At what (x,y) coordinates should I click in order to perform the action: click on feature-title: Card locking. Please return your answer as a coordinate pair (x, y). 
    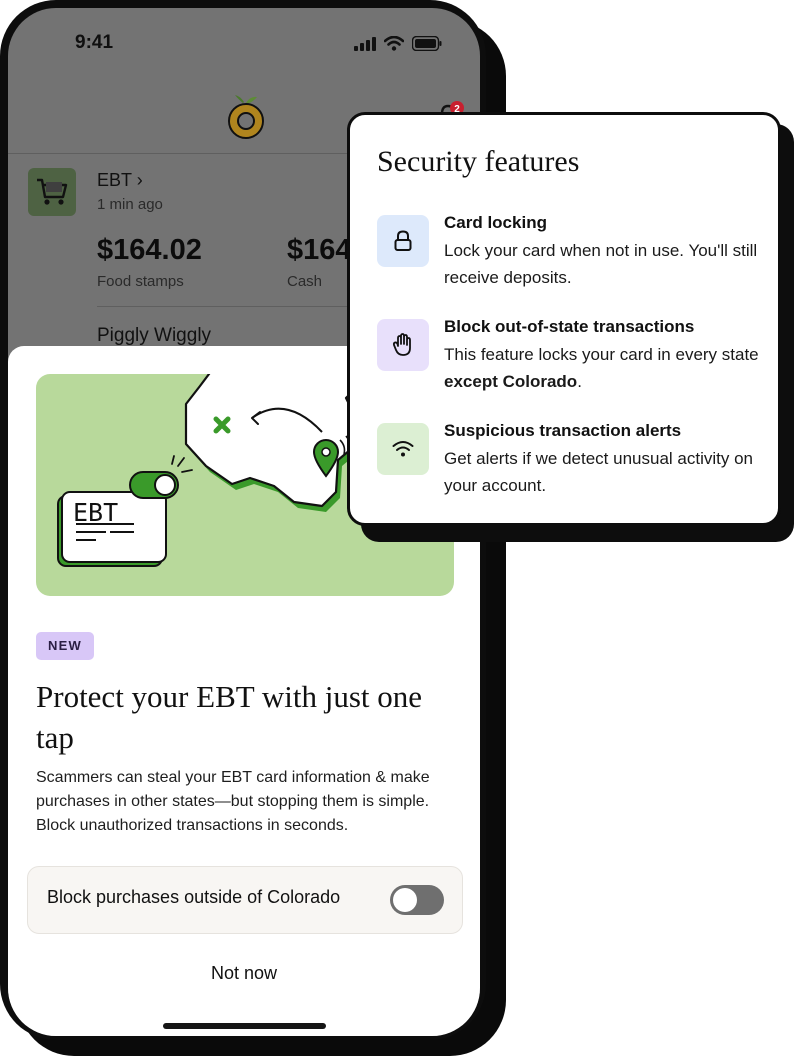
    Looking at the image, I should click on (495, 222).